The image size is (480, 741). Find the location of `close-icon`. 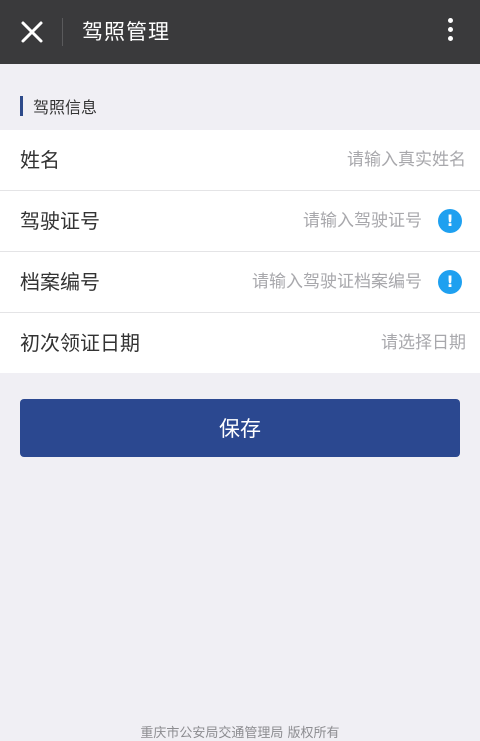

close-icon is located at coordinates (32, 32).